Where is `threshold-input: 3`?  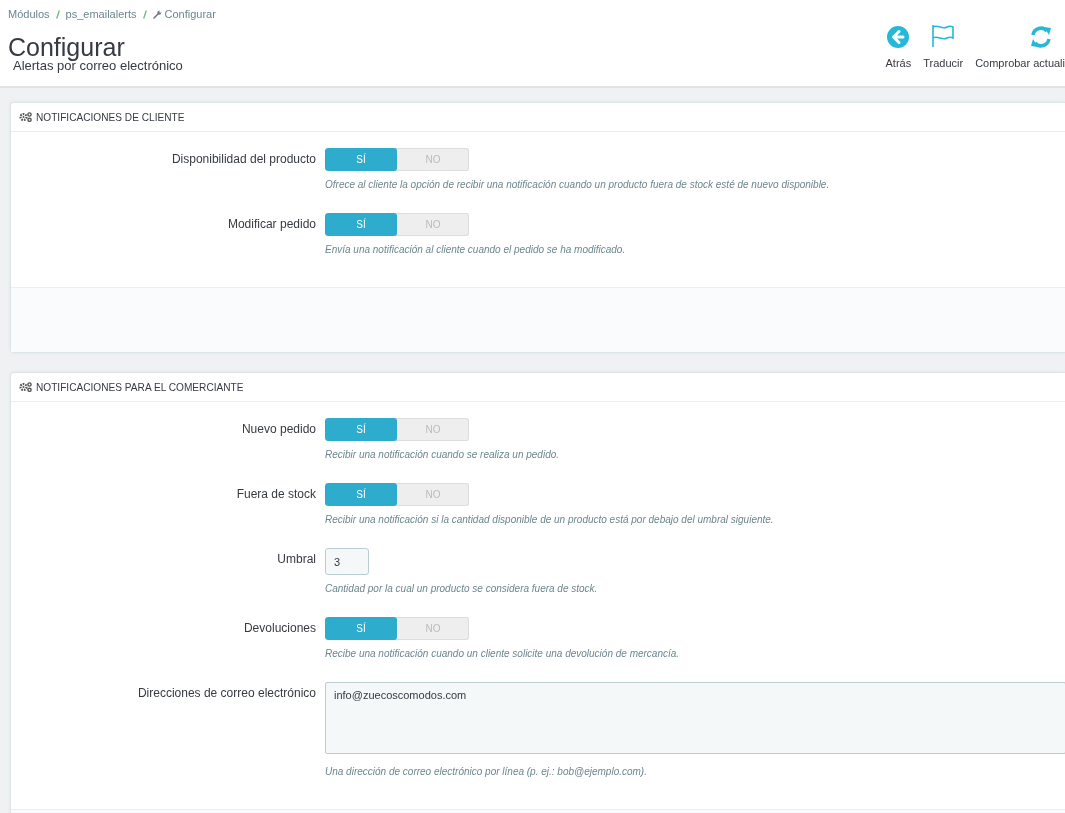 threshold-input: 3 is located at coordinates (347, 561).